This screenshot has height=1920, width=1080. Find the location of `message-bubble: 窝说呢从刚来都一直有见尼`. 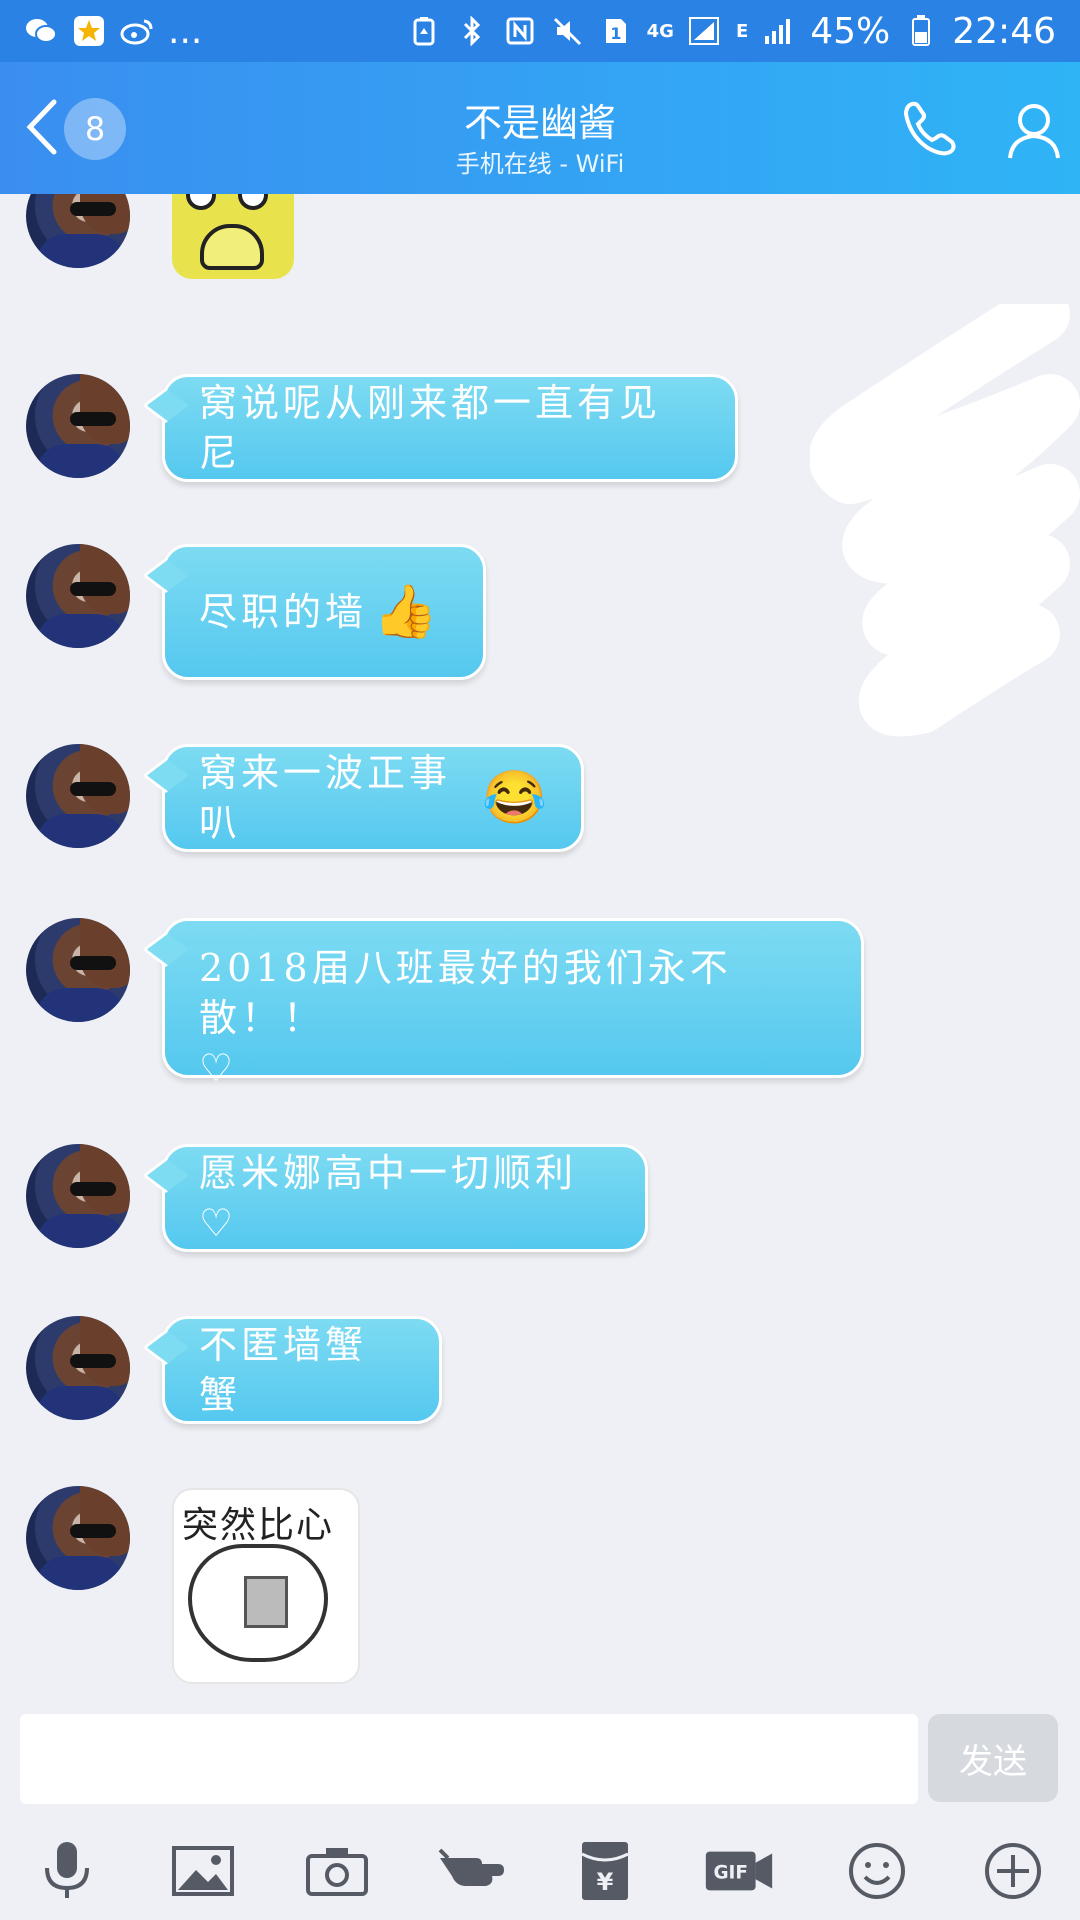

message-bubble: 窝说呢从刚来都一直有见尼 is located at coordinates (450, 428).